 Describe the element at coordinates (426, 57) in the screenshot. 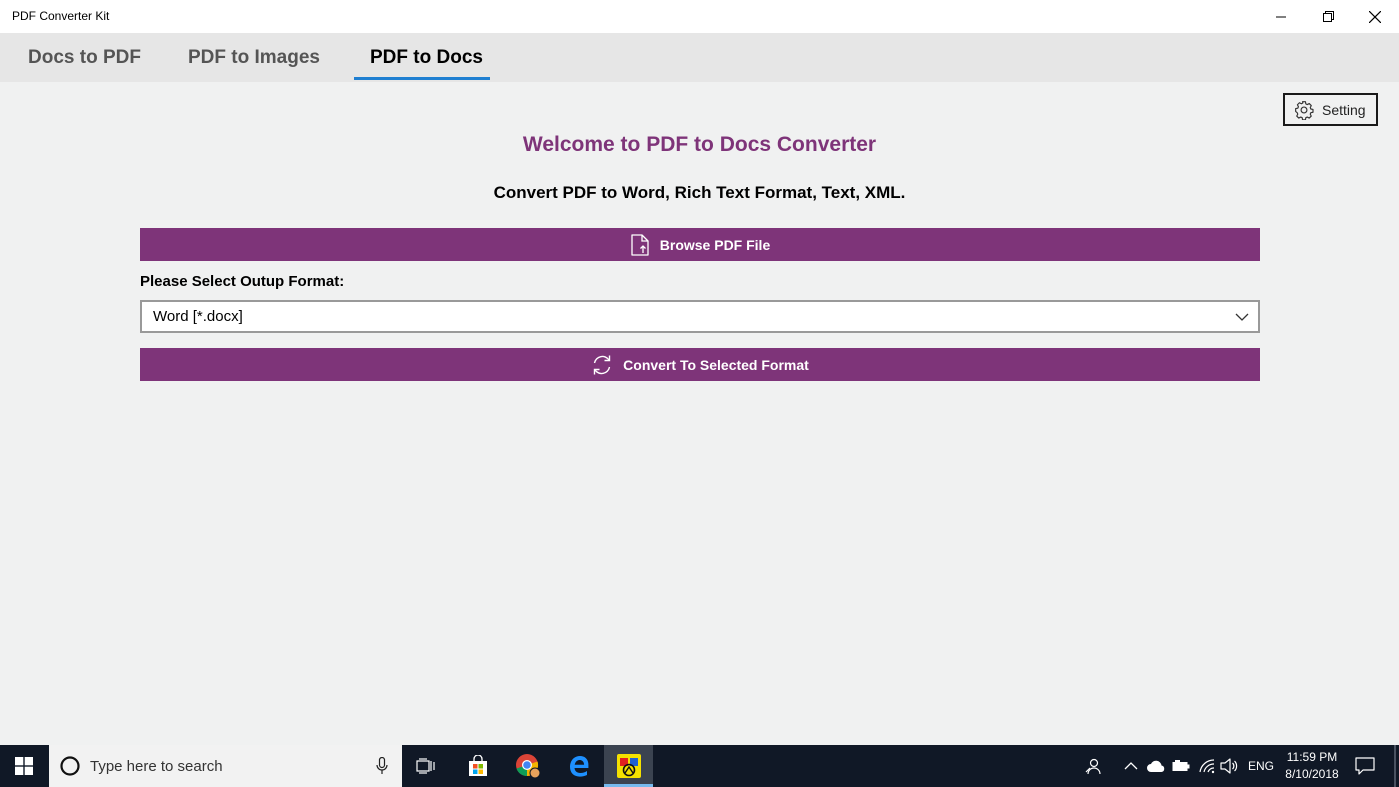

I see `tab-pdf-to-docs: PDF to Docs` at that location.